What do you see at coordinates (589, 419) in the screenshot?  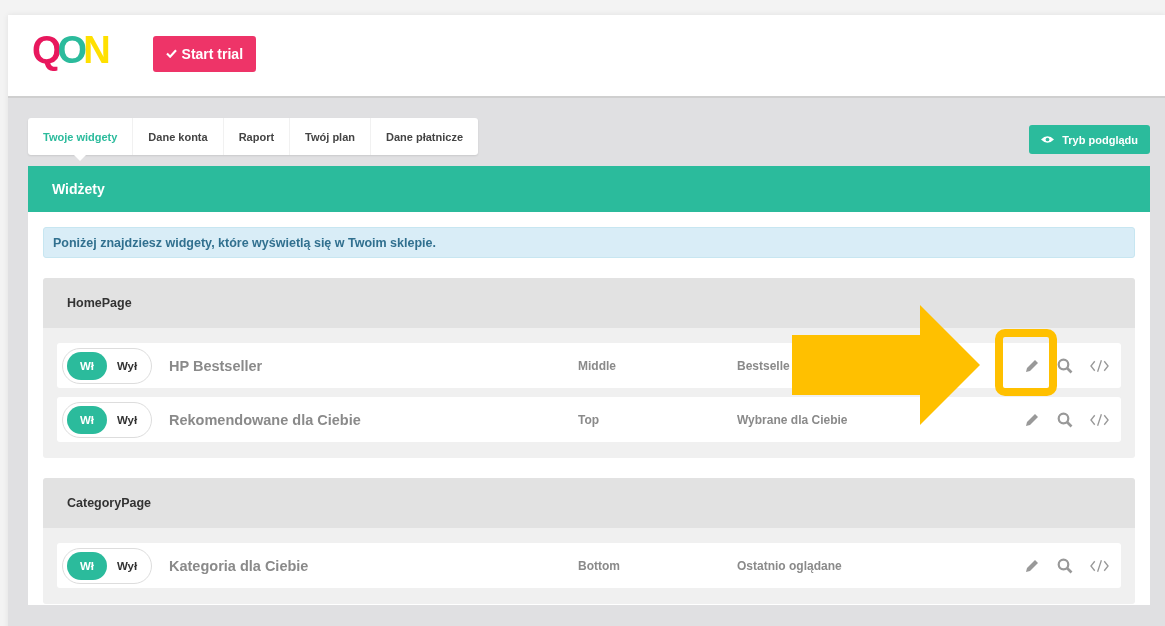 I see `widget-position: Top` at bounding box center [589, 419].